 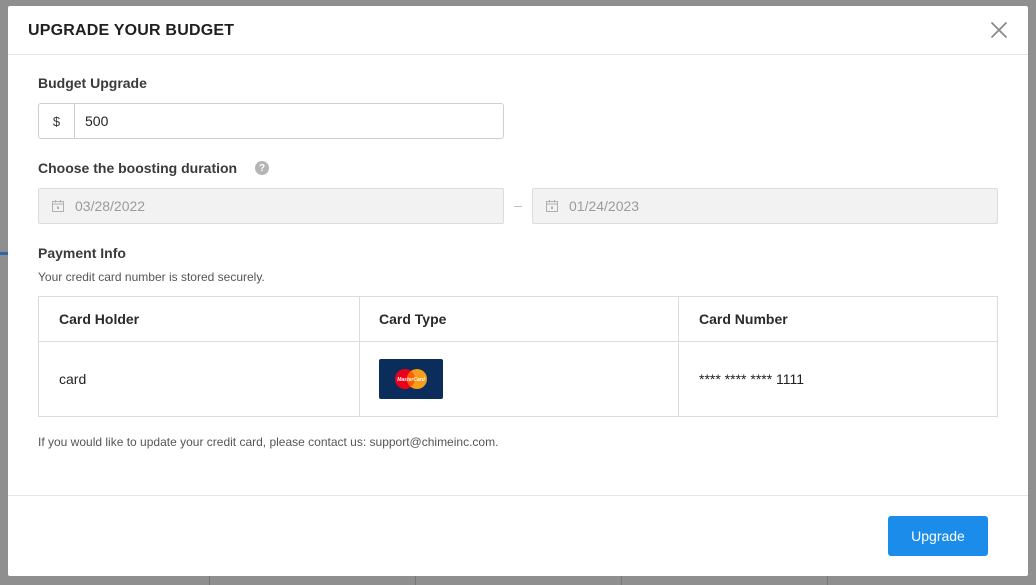 I want to click on table-header-row: Card Holder Card Type Card Number, so click(x=518, y=319).